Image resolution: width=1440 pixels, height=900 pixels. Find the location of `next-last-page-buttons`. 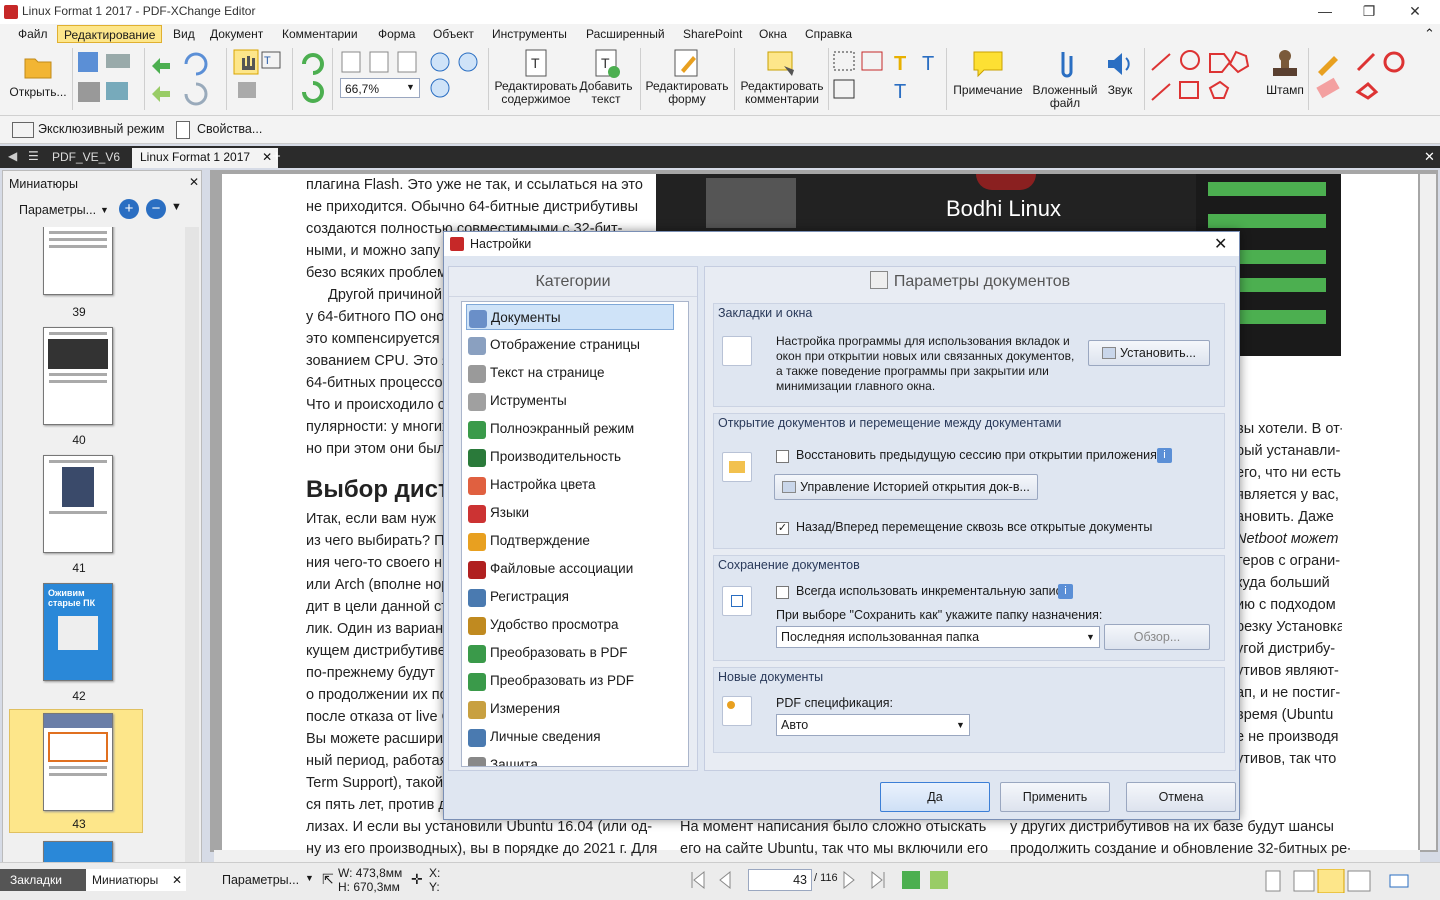

next-last-page-buttons is located at coordinates (868, 880).